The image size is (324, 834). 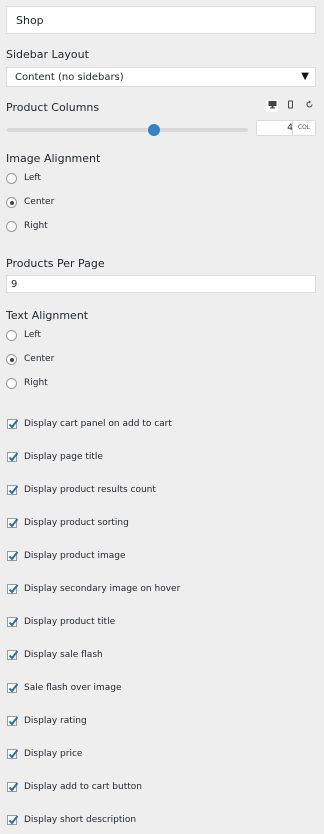 I want to click on checkbox-label-8: Sale flash over image, so click(x=73, y=688).